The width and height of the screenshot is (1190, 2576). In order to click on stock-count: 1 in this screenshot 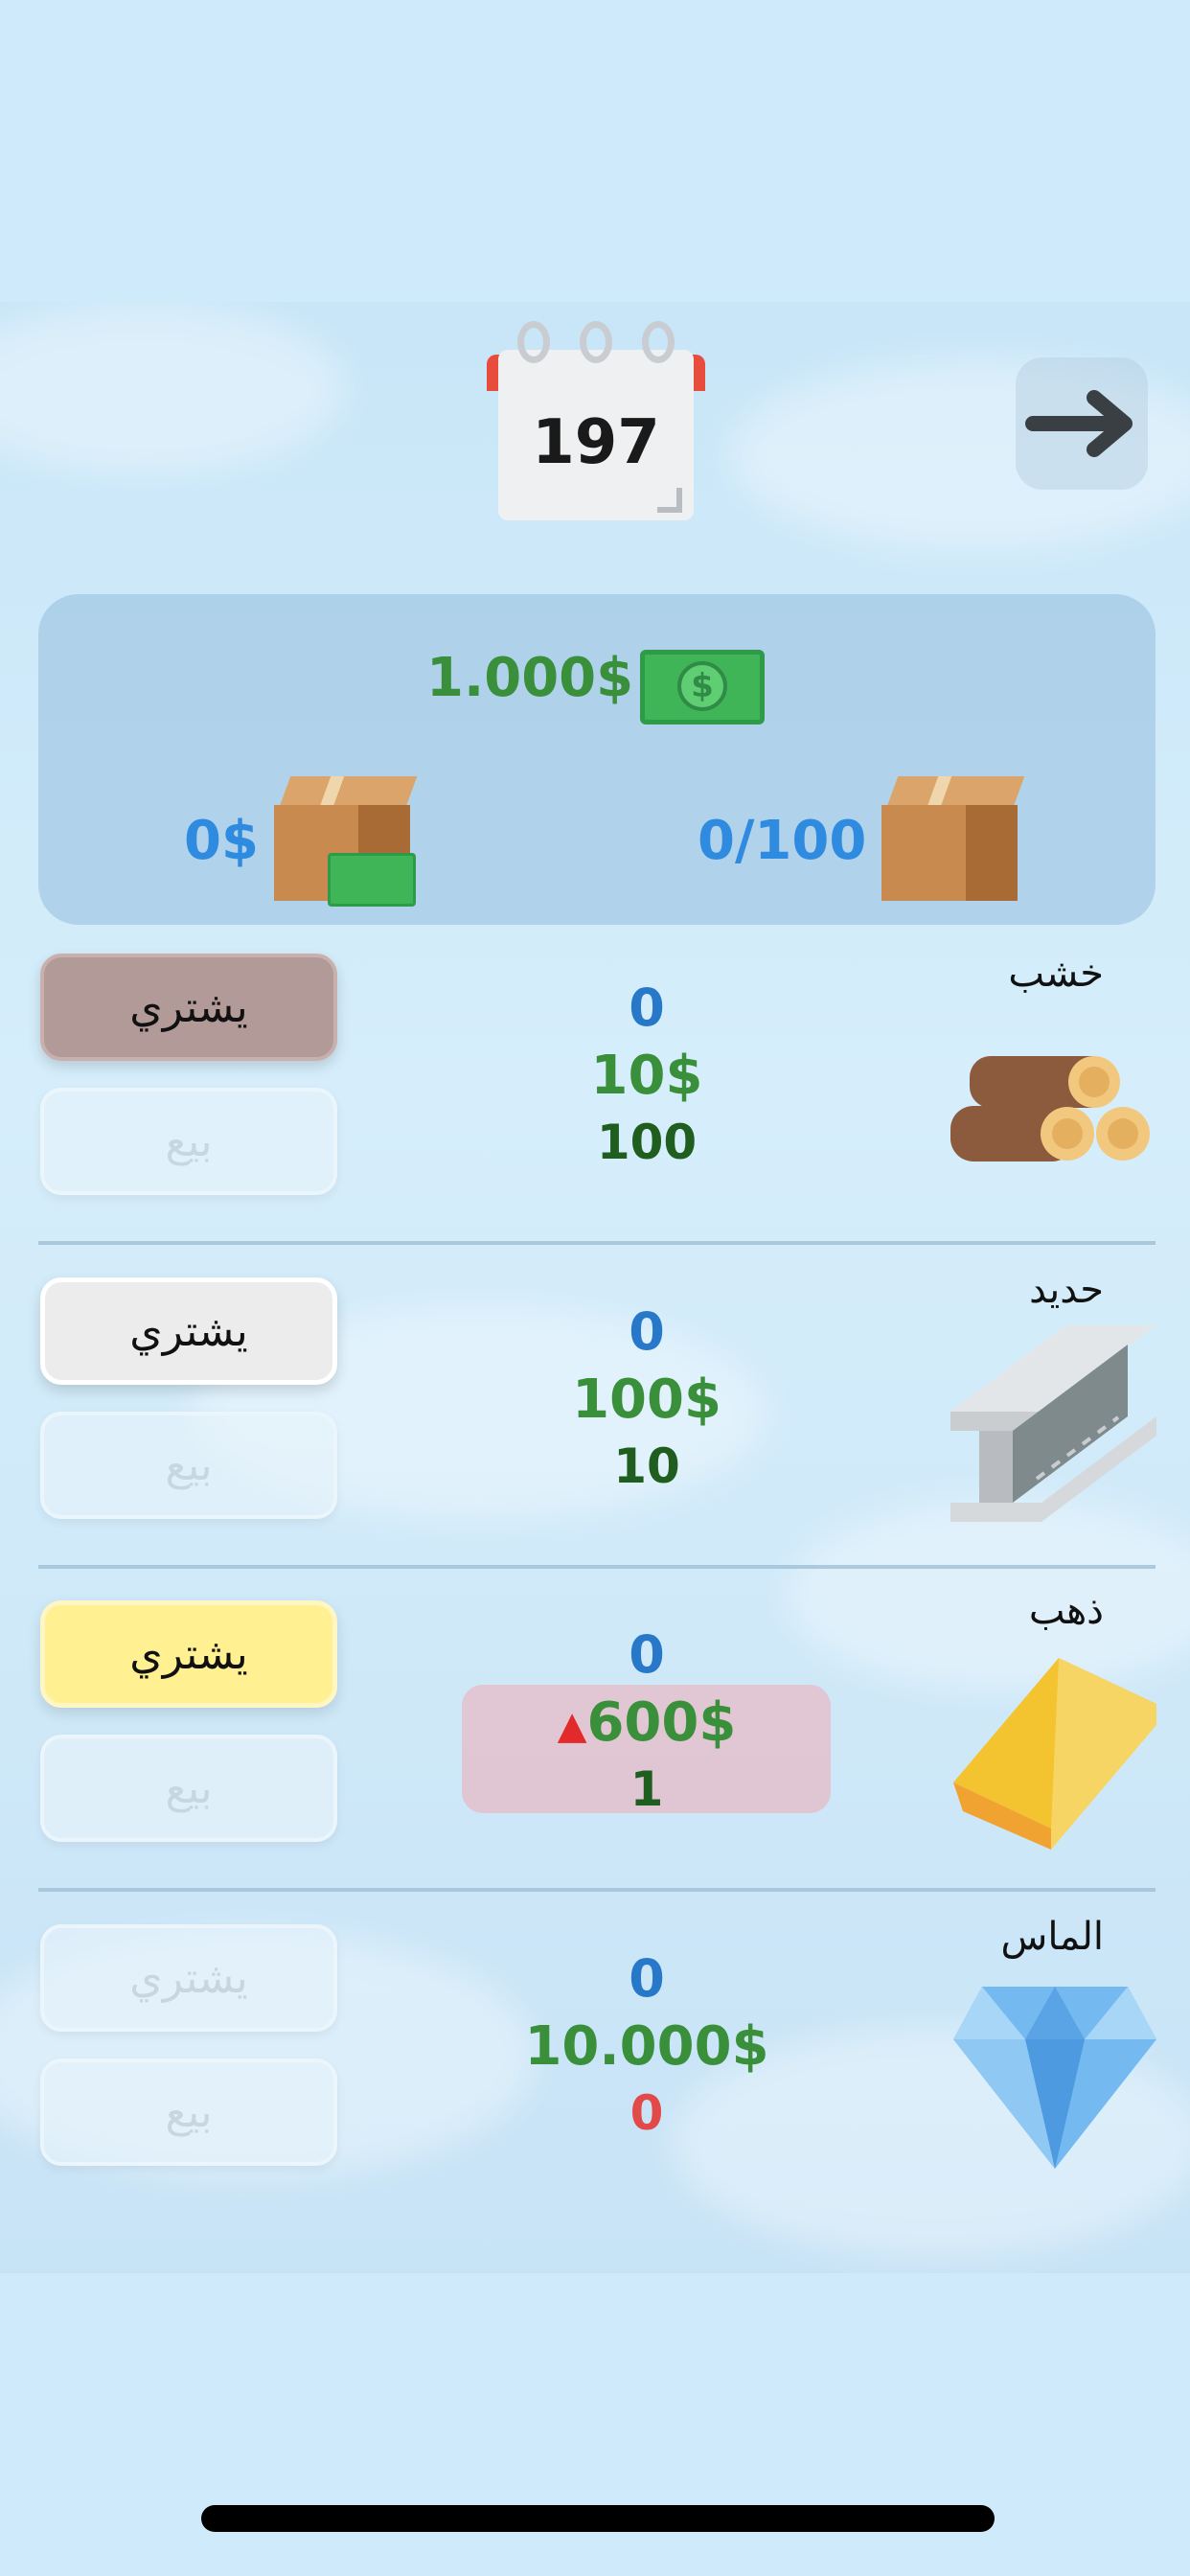, I will do `click(647, 1789)`.